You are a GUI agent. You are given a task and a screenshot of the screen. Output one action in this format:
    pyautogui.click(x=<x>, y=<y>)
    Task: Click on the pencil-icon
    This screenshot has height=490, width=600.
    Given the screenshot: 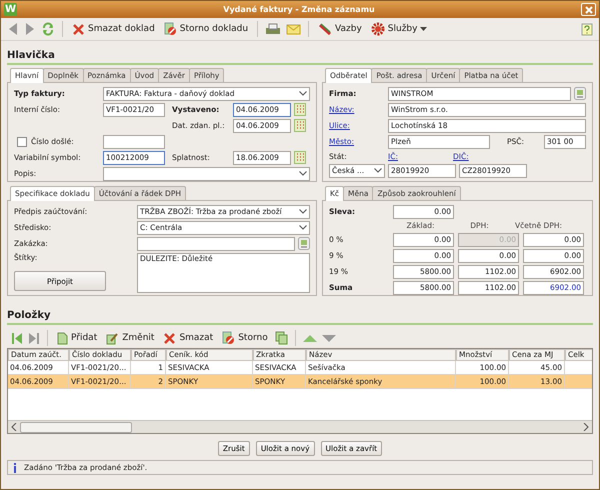 What is the action you would take?
    pyautogui.click(x=113, y=338)
    